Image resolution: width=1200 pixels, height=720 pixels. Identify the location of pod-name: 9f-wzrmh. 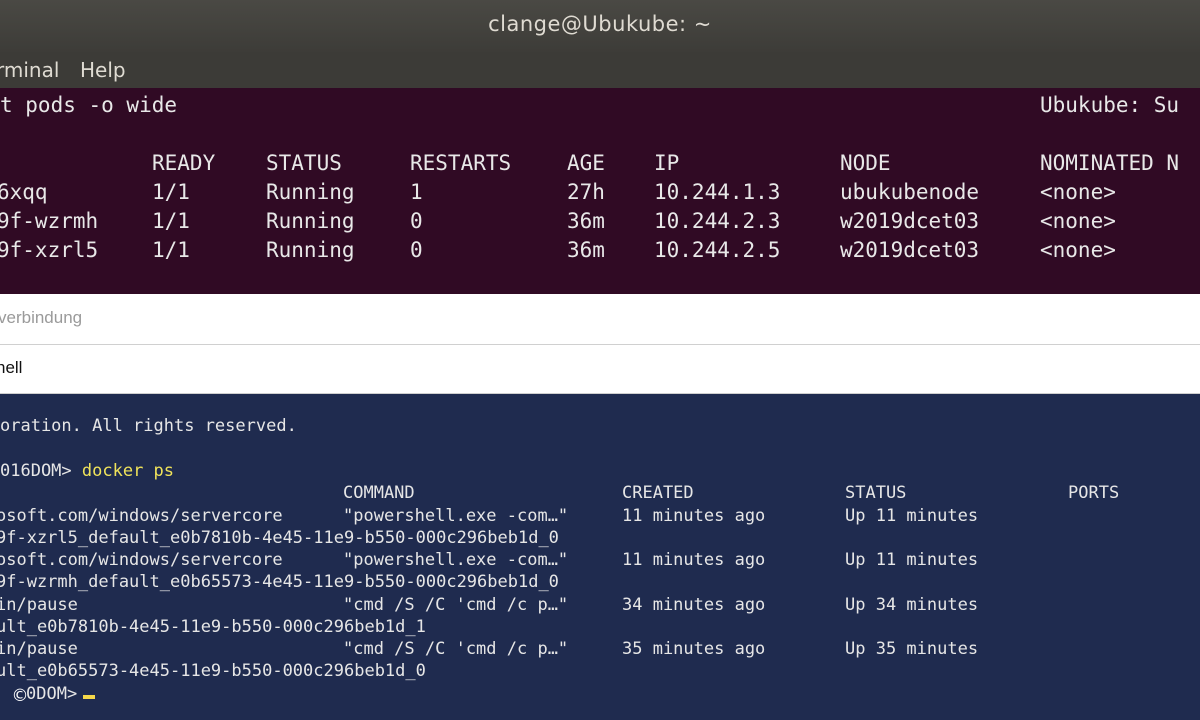
(49, 221).